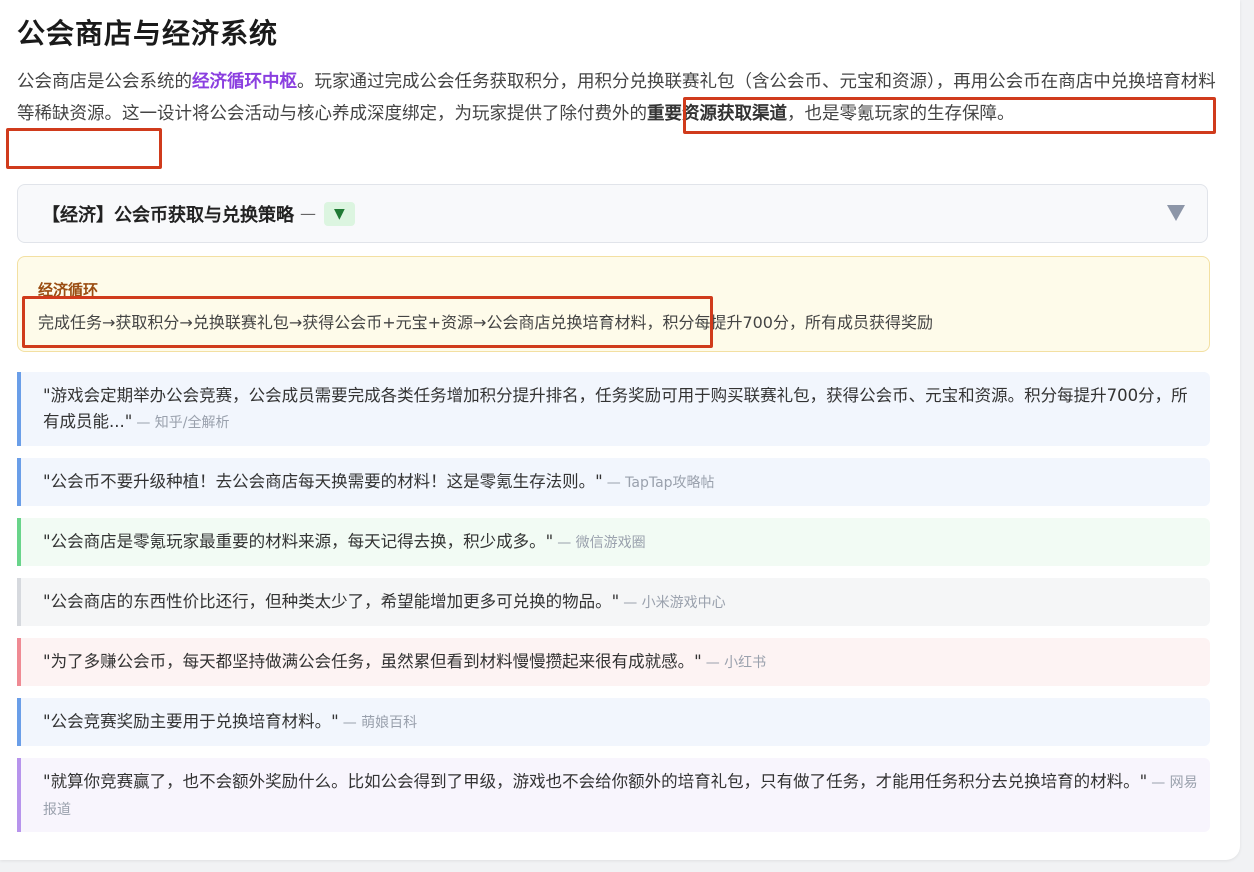 This screenshot has height=872, width=1254. What do you see at coordinates (339, 213) in the screenshot?
I see `expand-badge: ▼` at bounding box center [339, 213].